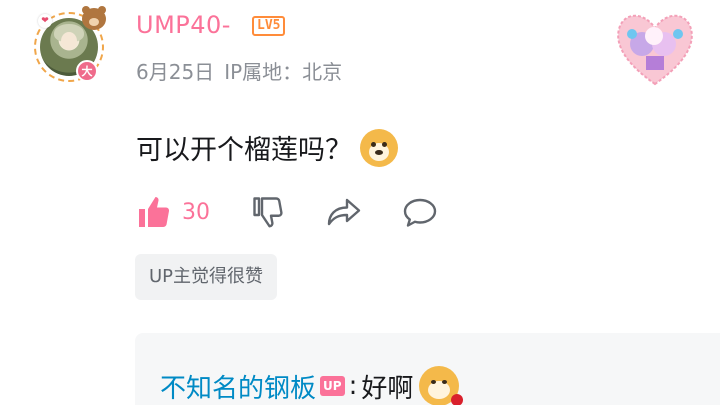  I want to click on comment-content: 可以开个榴莲吗？, so click(267, 147).